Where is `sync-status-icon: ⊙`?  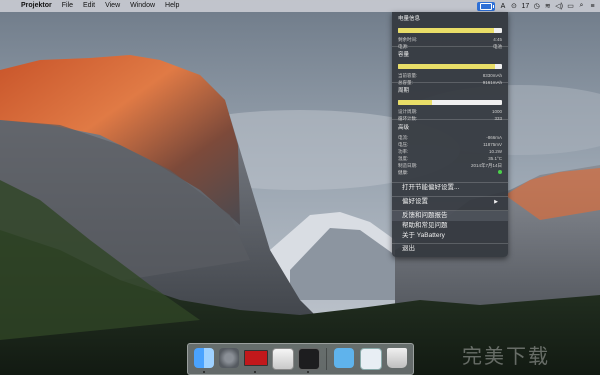 sync-status-icon: ⊙ is located at coordinates (513, 6).